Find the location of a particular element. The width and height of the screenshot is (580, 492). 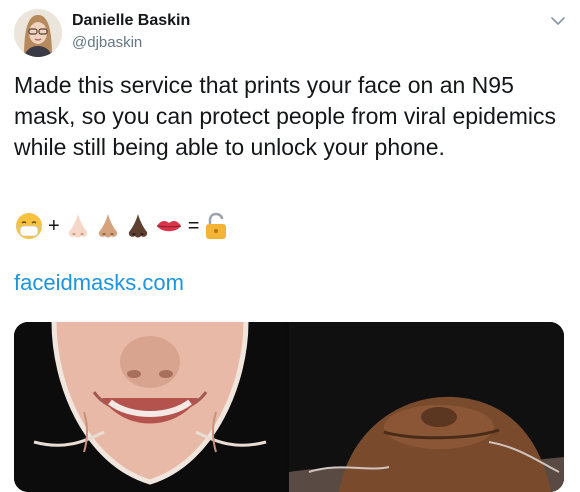

unlocked-padlock-emoji is located at coordinates (216, 226).